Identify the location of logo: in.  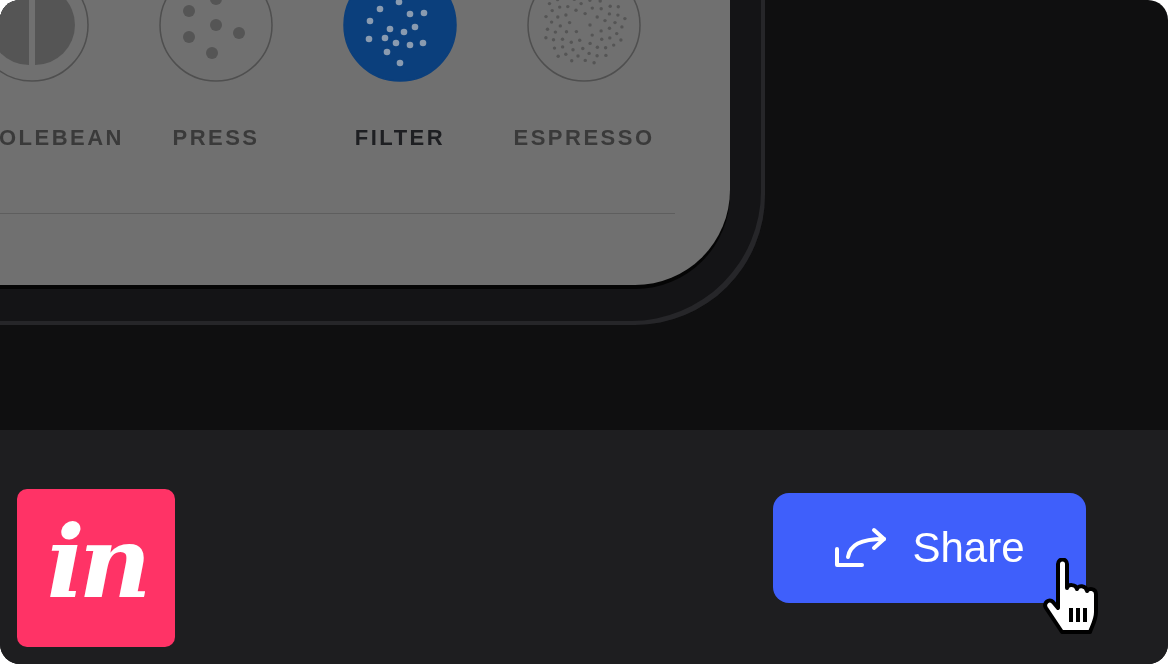
(96, 568).